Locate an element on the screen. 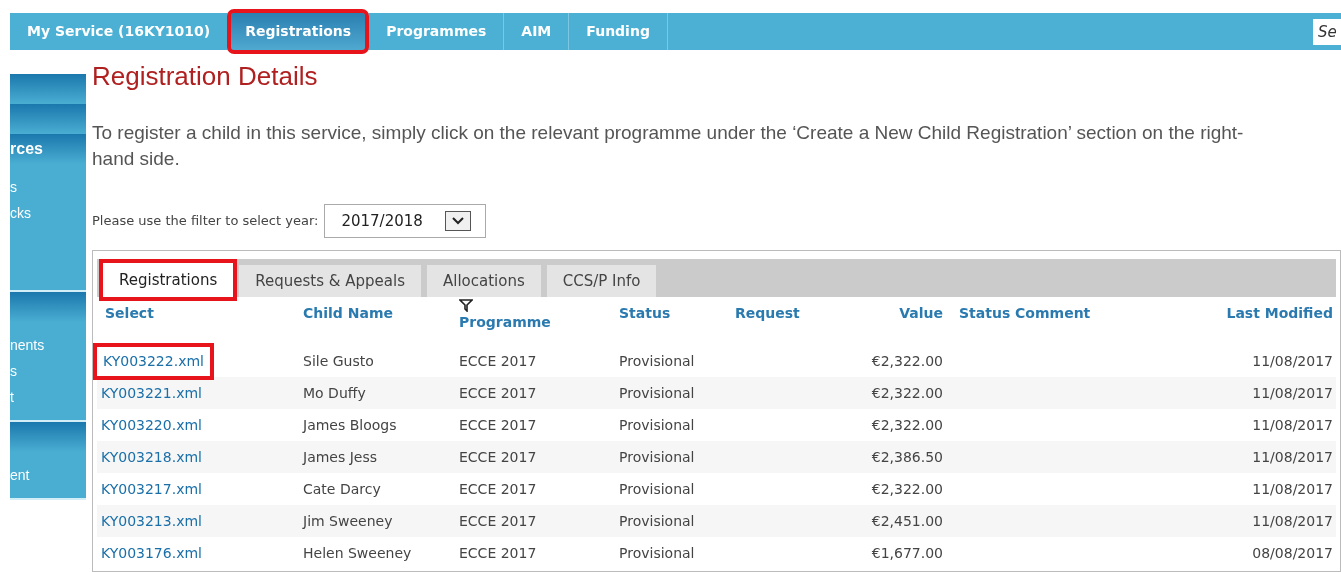  sidebar-item: cks is located at coordinates (48, 213).